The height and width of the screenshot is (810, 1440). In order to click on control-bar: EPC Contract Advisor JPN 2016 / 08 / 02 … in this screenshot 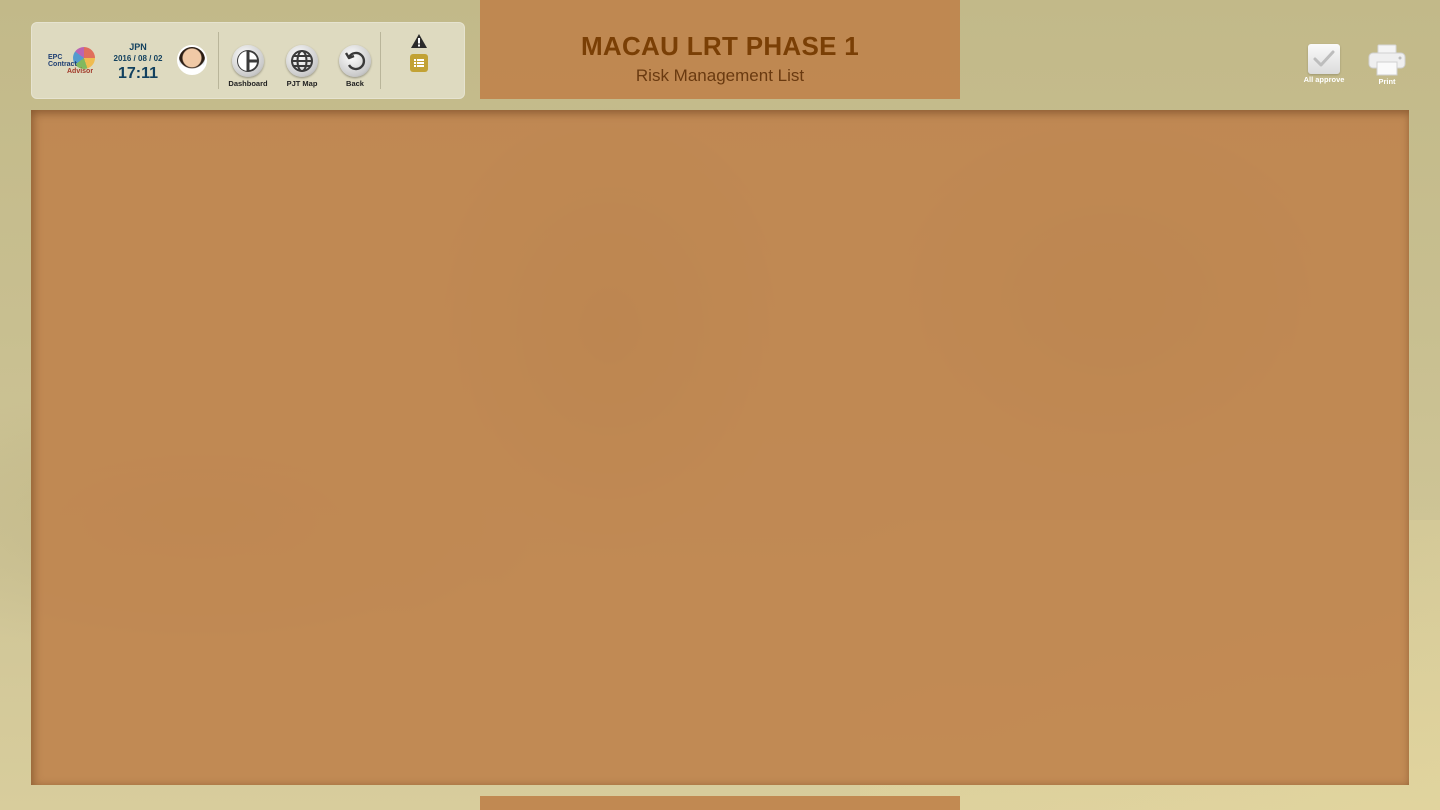, I will do `click(248, 60)`.